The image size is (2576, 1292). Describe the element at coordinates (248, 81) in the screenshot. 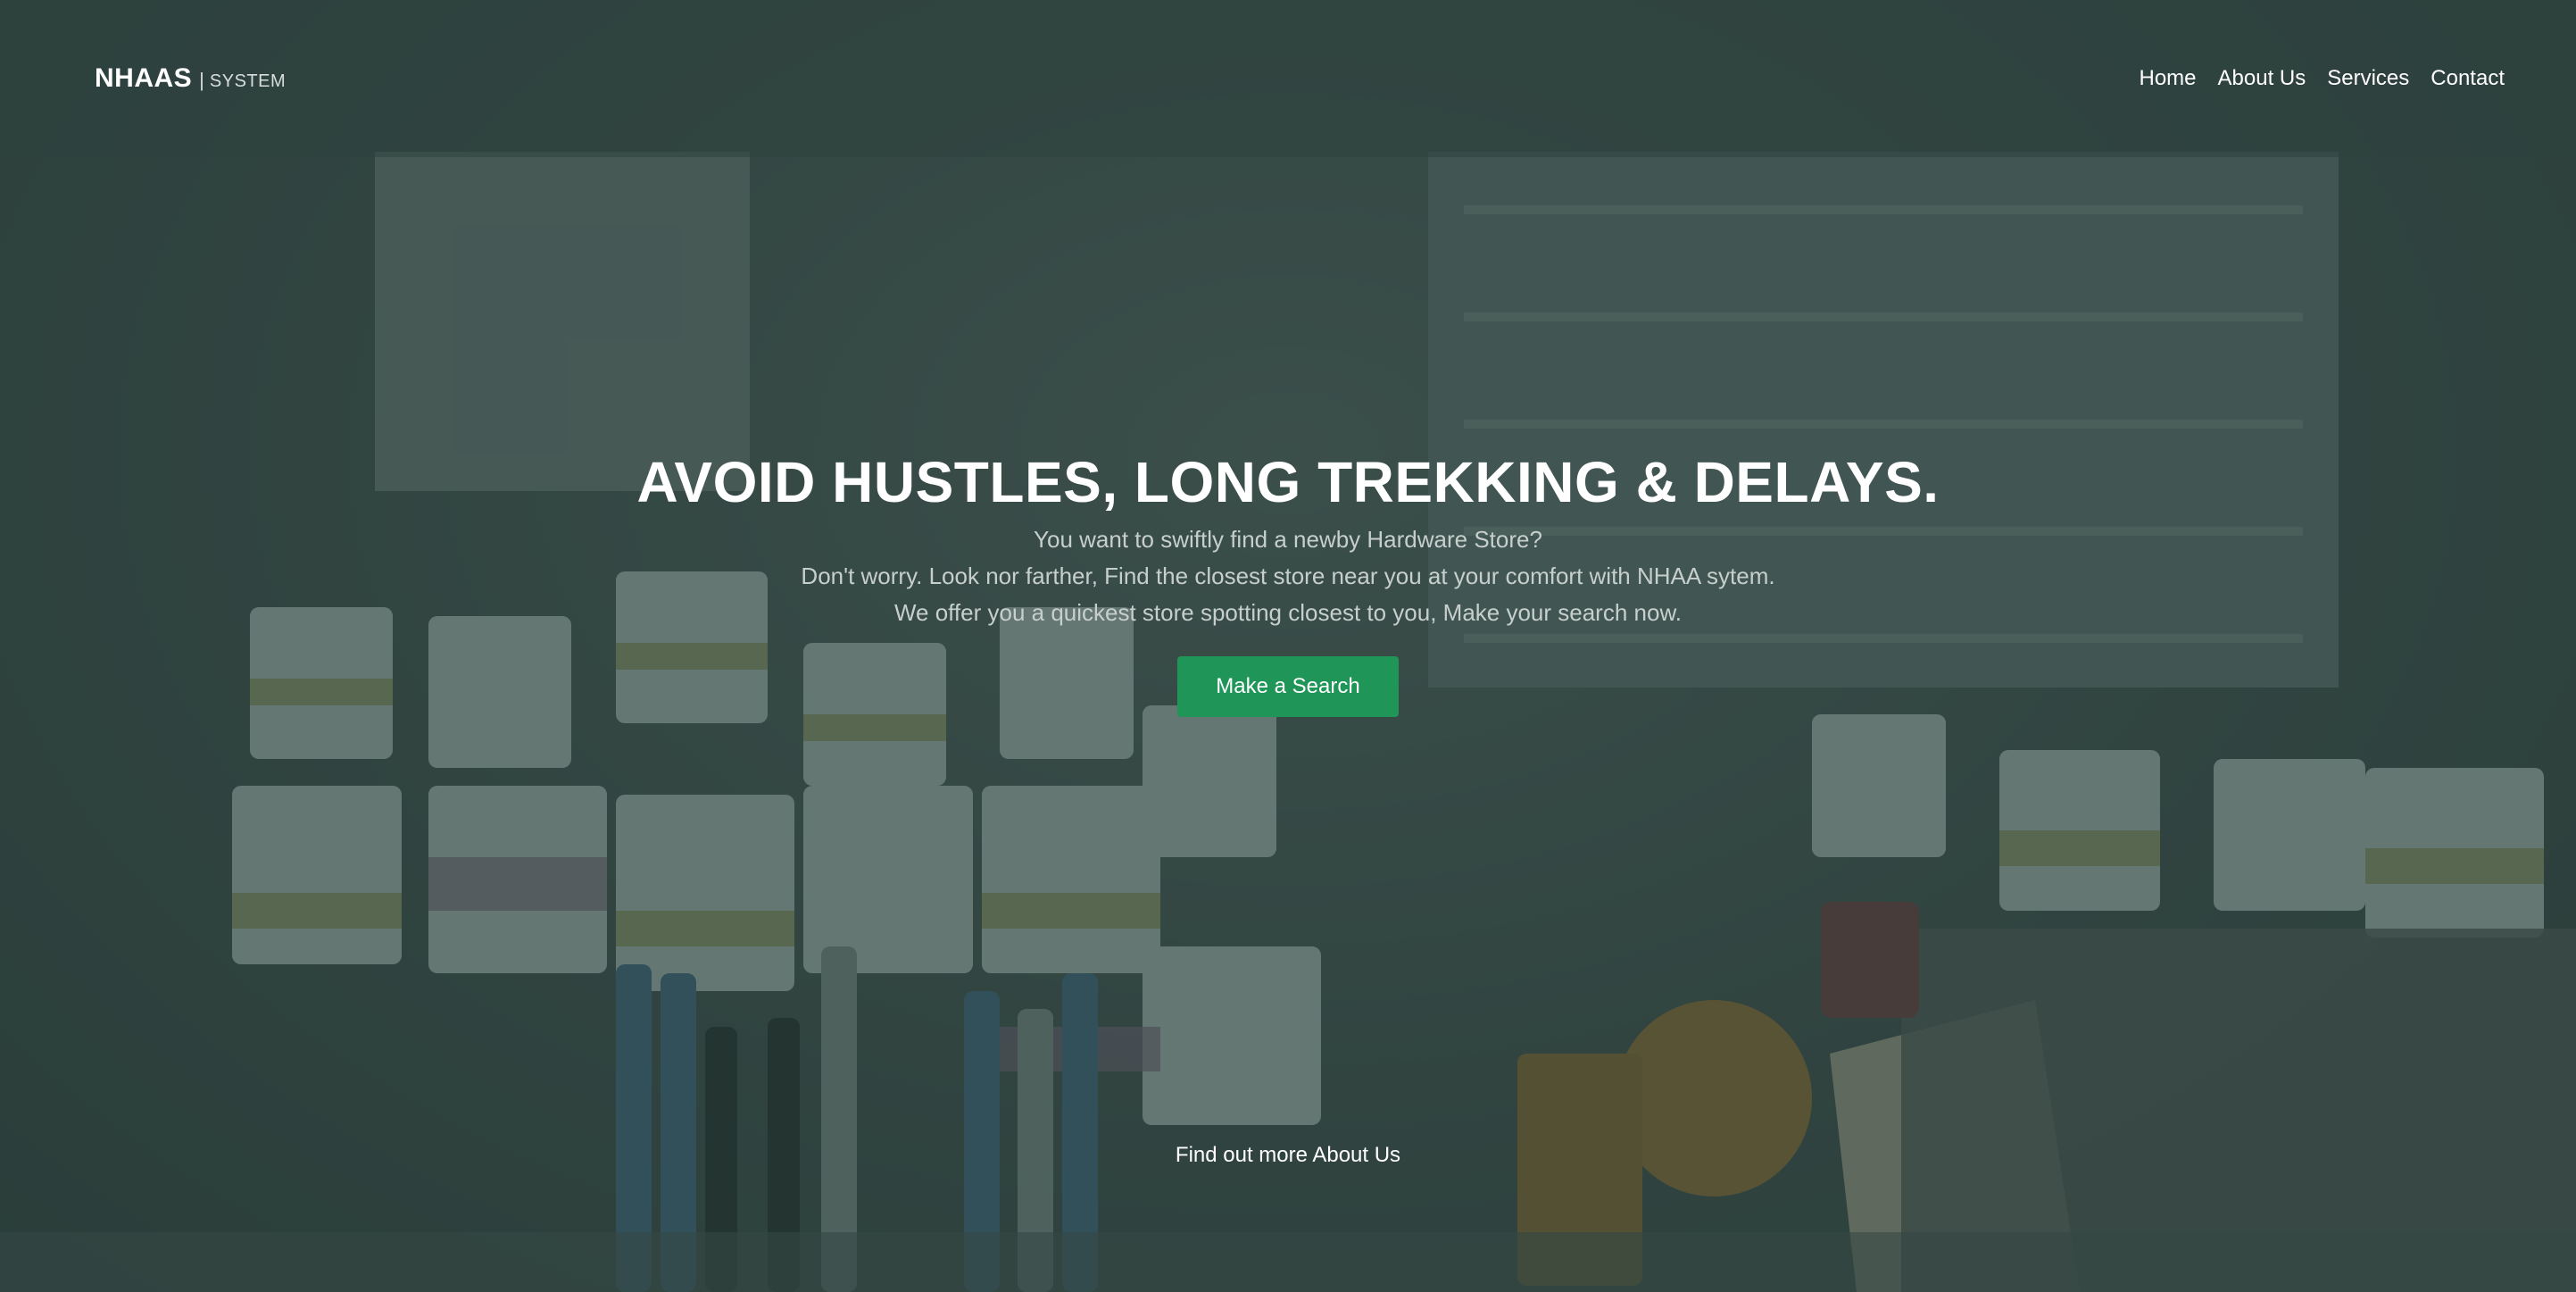

I see `brand-subtitle: SYSTEM` at that location.